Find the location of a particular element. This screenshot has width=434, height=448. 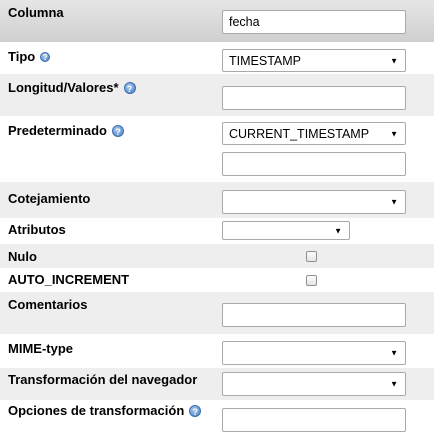

transformation-options-label: Opciones de transformación is located at coordinates (96, 410).